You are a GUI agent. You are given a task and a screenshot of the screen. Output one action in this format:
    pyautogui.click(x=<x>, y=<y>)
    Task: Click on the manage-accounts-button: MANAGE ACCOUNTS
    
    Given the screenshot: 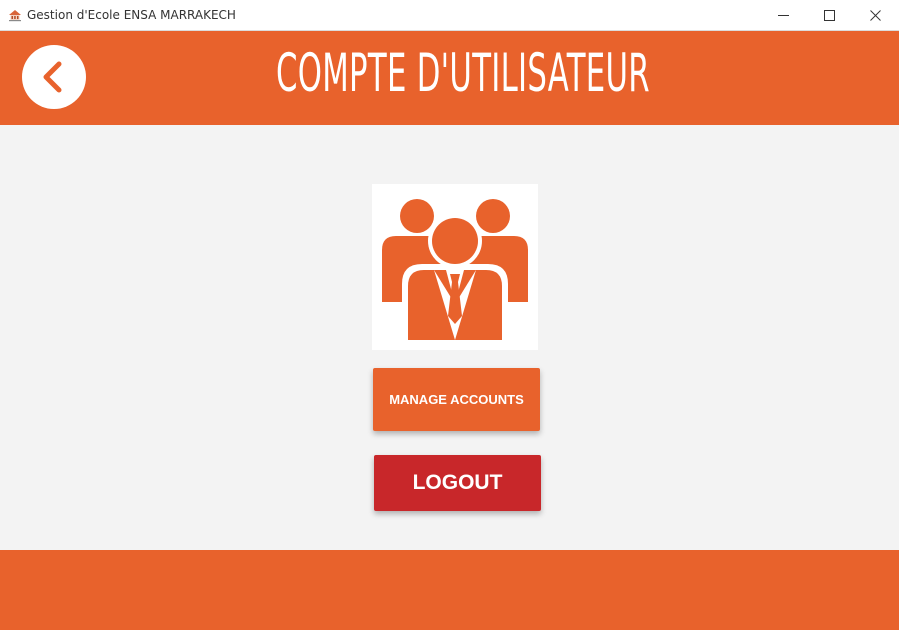 What is the action you would take?
    pyautogui.click(x=456, y=399)
    